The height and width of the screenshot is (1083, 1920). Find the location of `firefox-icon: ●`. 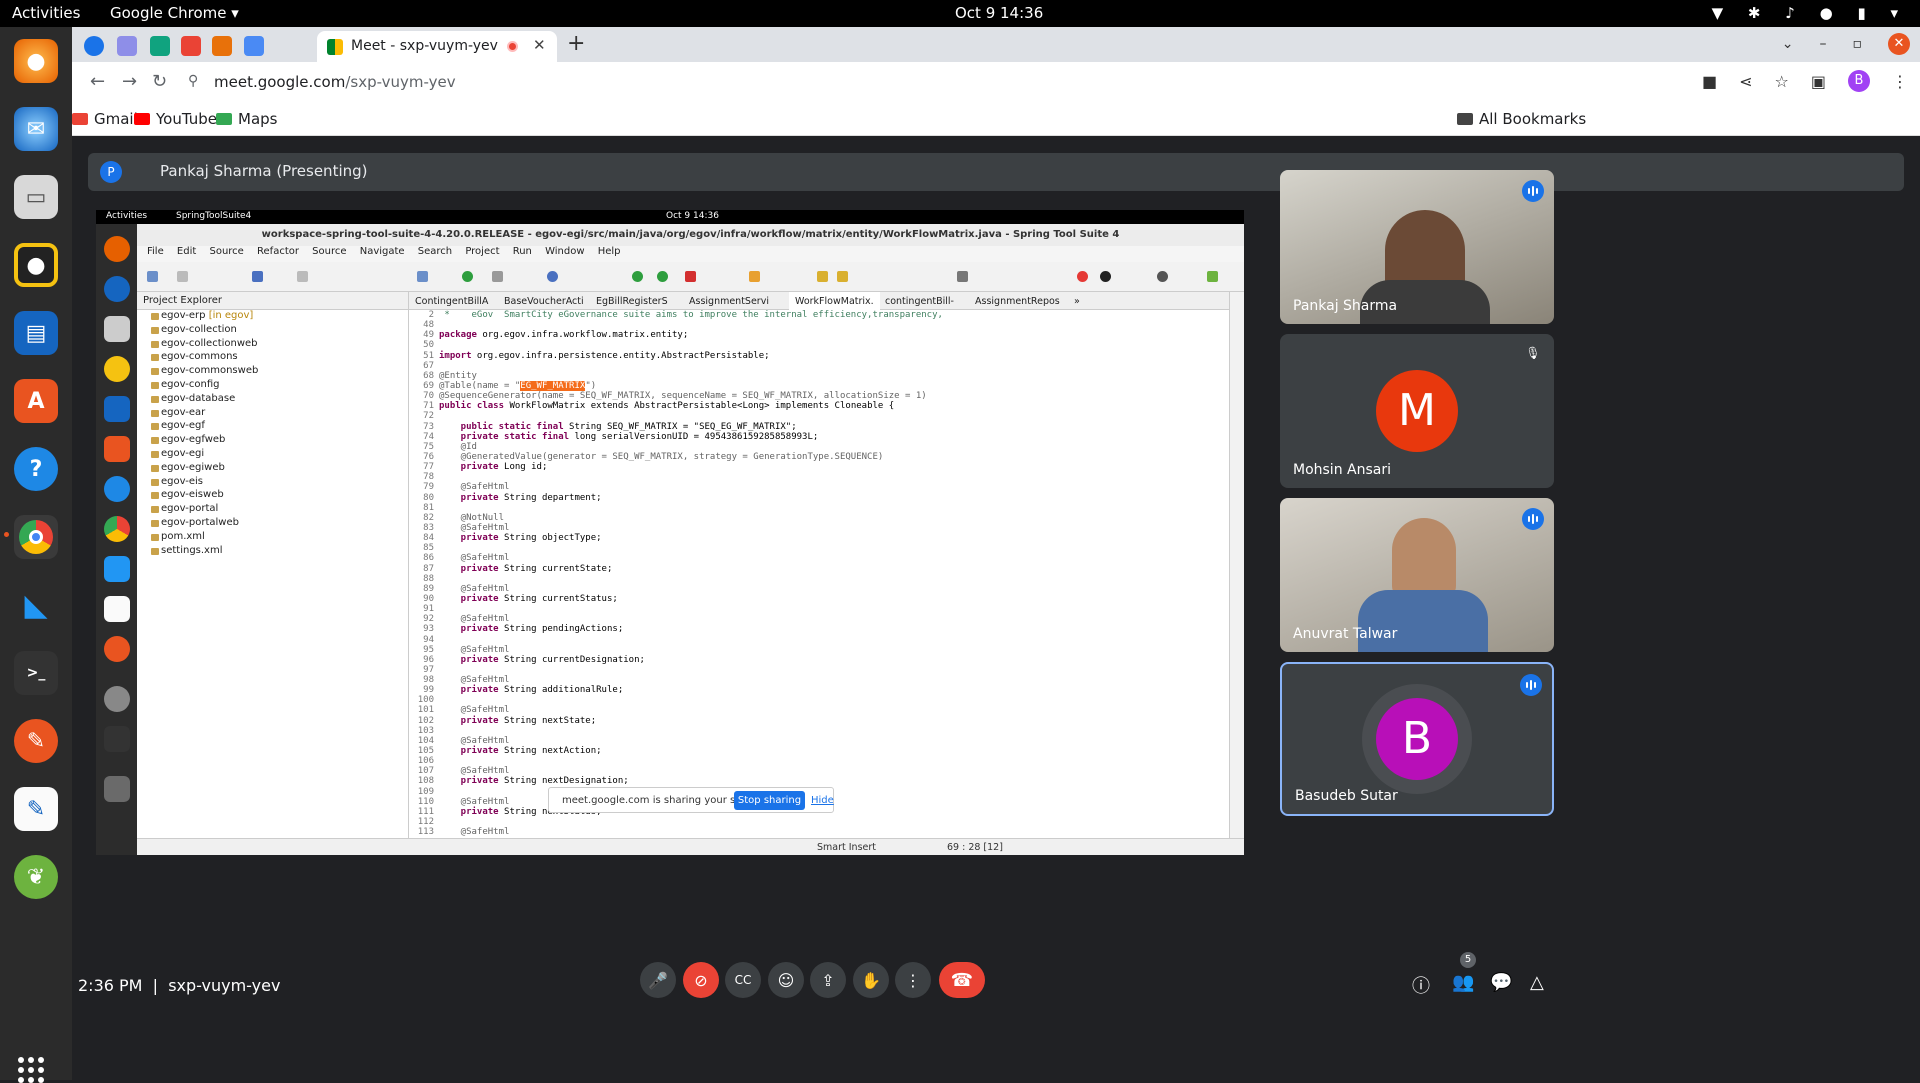

firefox-icon: ● is located at coordinates (36, 61).